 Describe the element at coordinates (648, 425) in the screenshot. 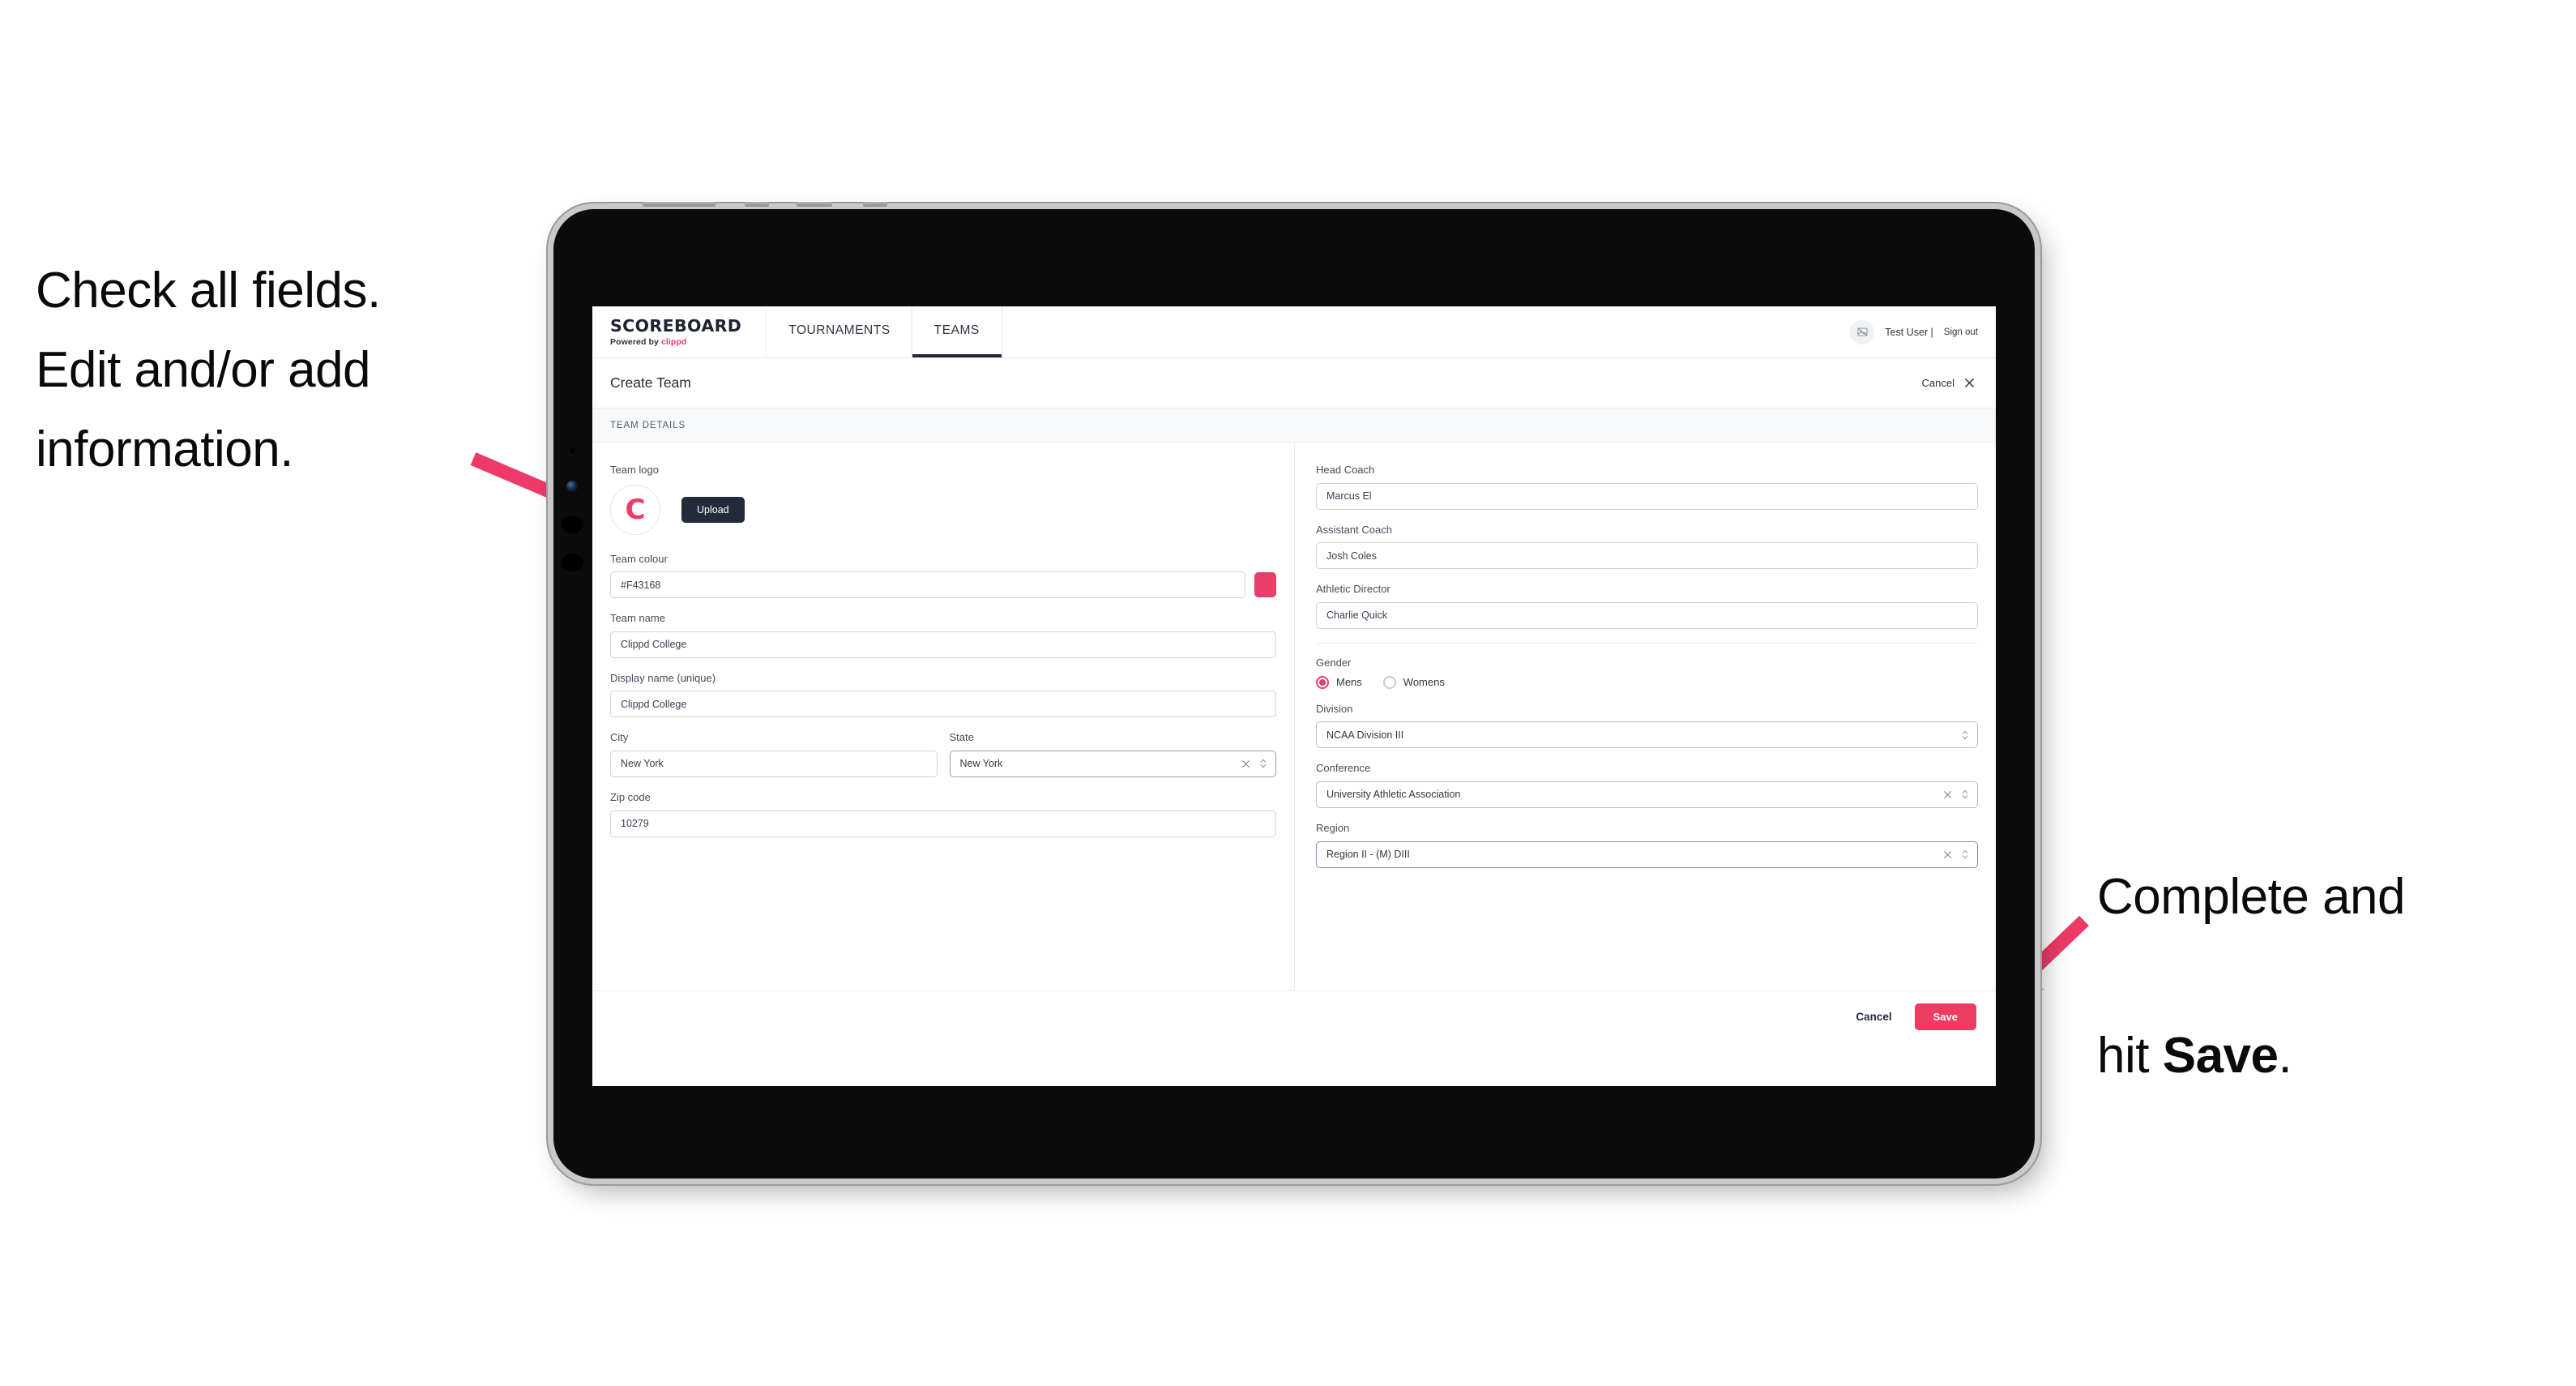

I see `section-header-label: TEAM DETAILS` at that location.